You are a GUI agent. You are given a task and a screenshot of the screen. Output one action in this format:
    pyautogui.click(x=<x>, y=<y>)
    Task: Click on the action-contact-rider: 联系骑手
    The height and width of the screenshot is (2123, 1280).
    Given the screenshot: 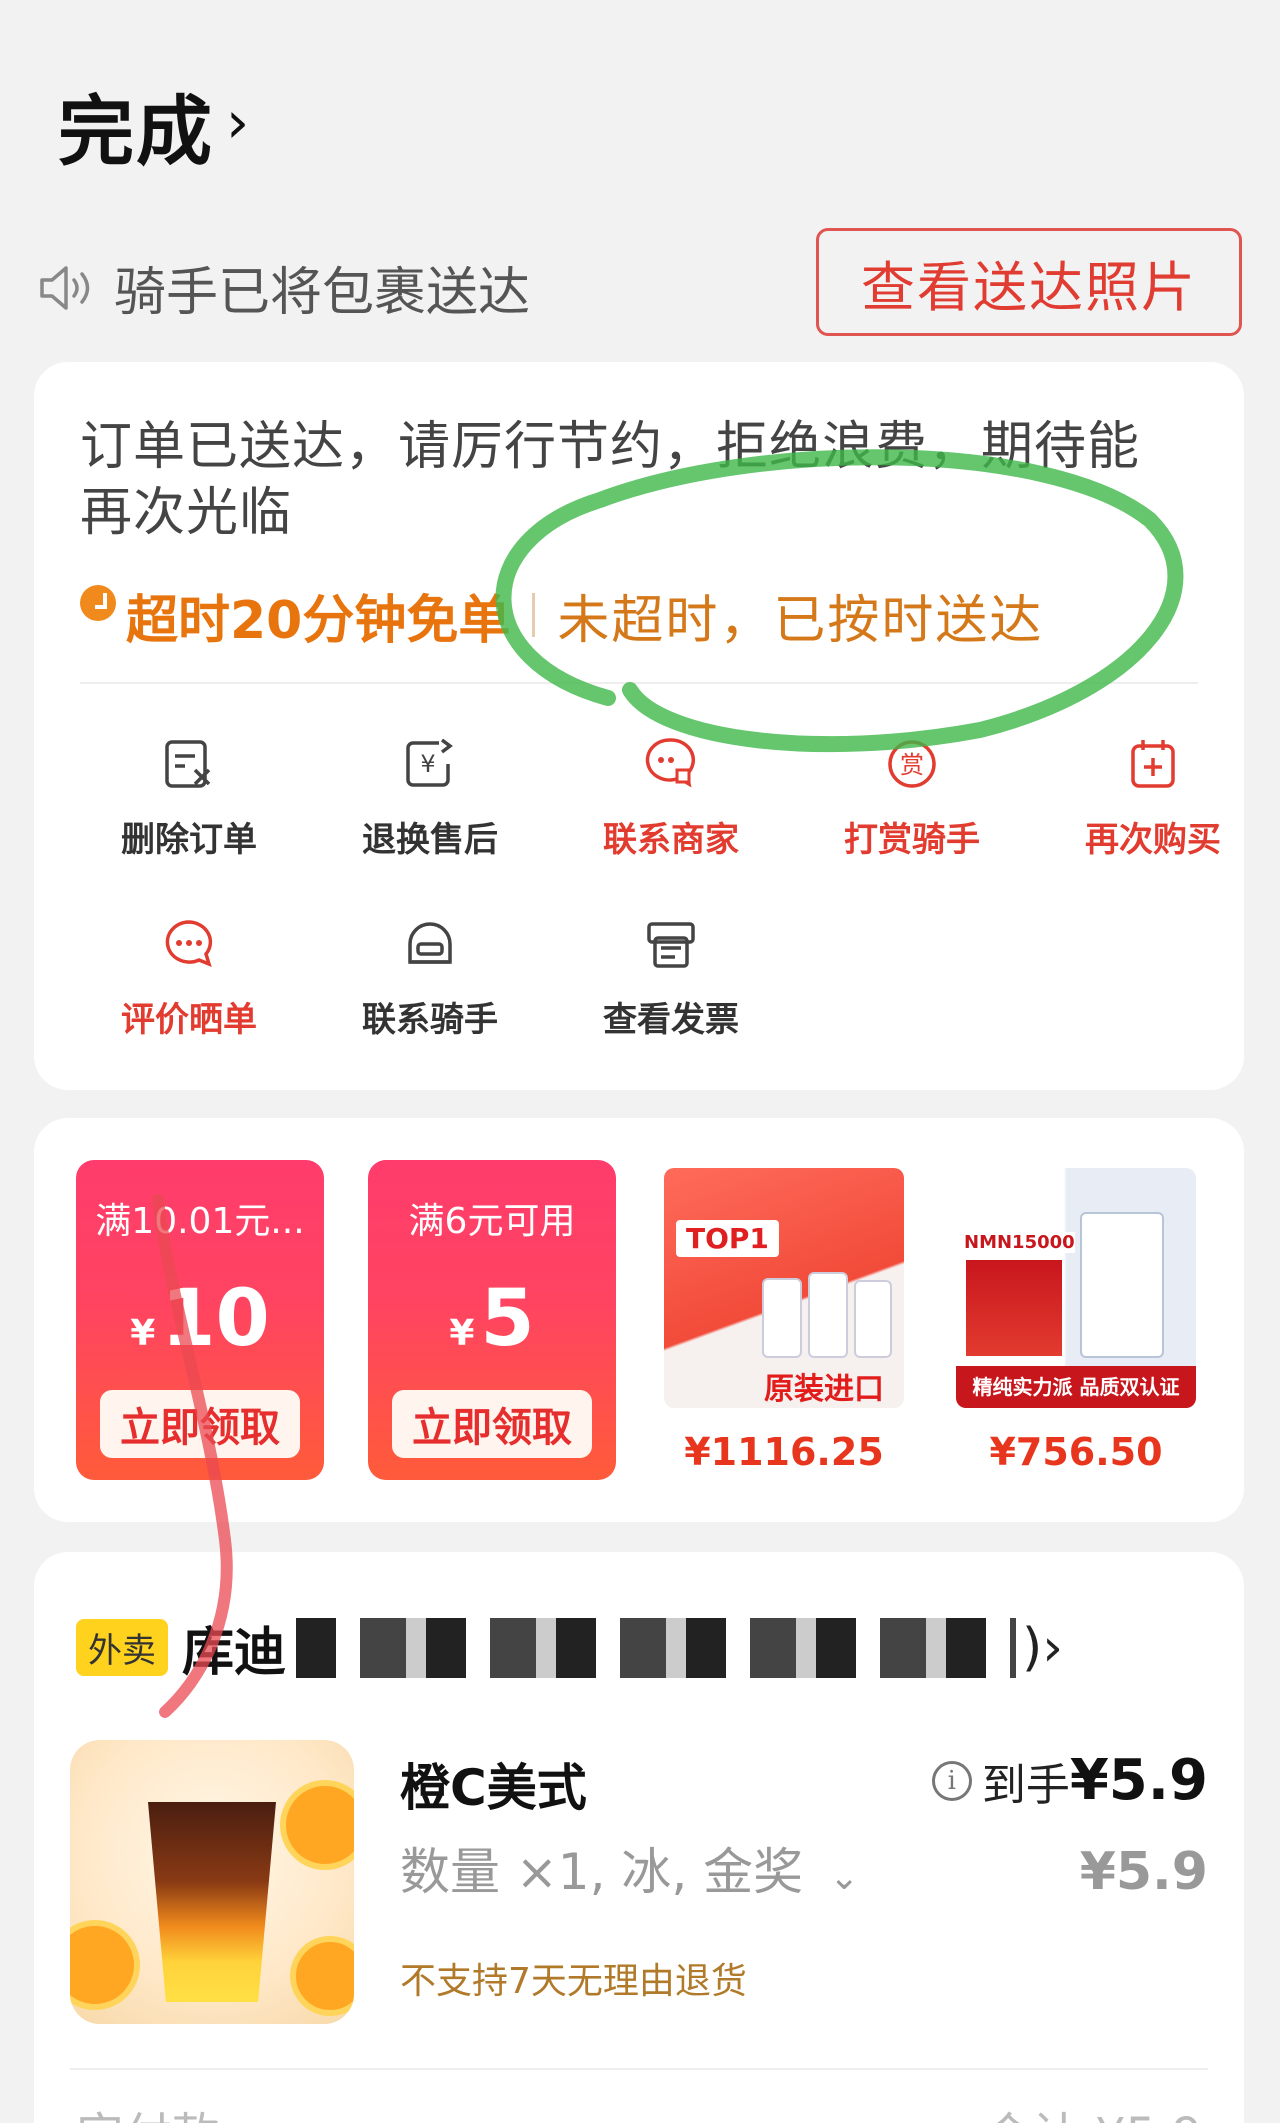 What is the action you would take?
    pyautogui.click(x=430, y=977)
    